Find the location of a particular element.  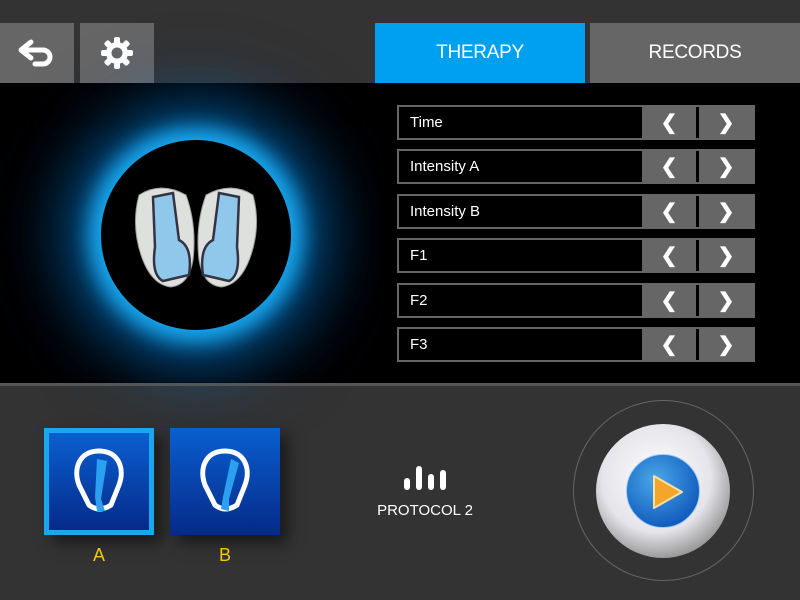

undo-arrow-icon is located at coordinates (35, 53).